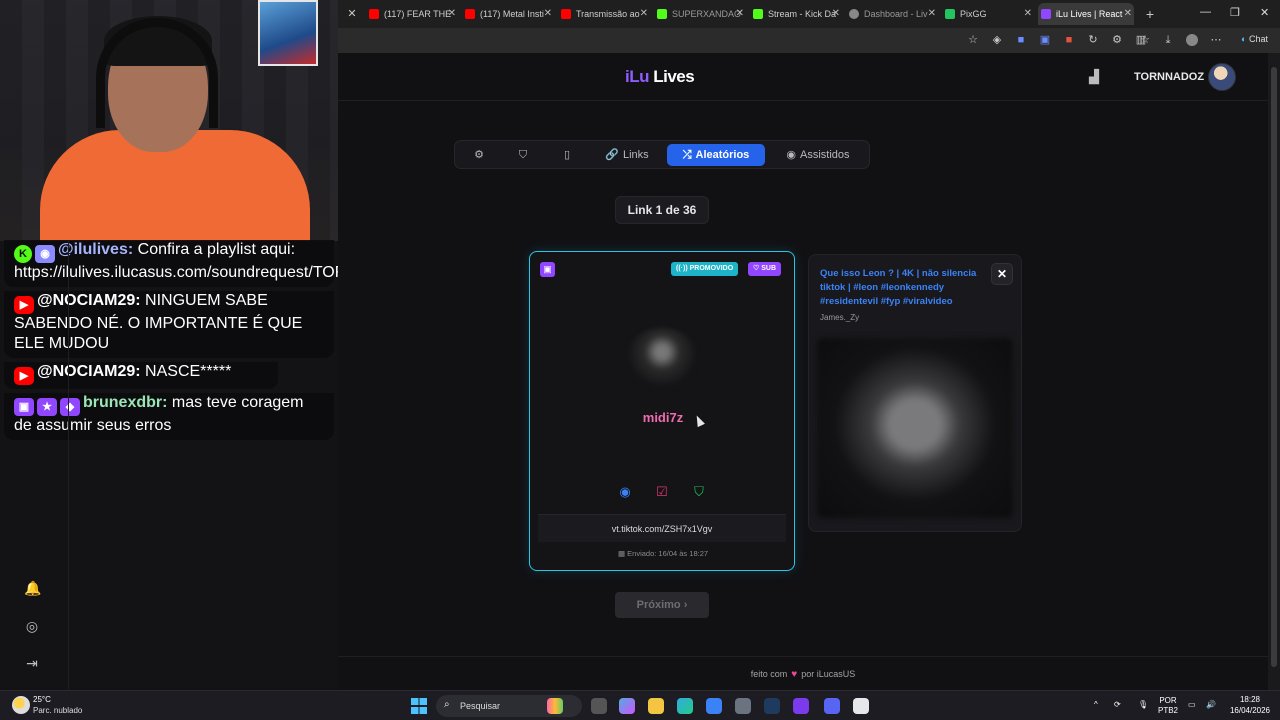  What do you see at coordinates (1143, 705) in the screenshot?
I see `mic-icon: 🎙` at bounding box center [1143, 705].